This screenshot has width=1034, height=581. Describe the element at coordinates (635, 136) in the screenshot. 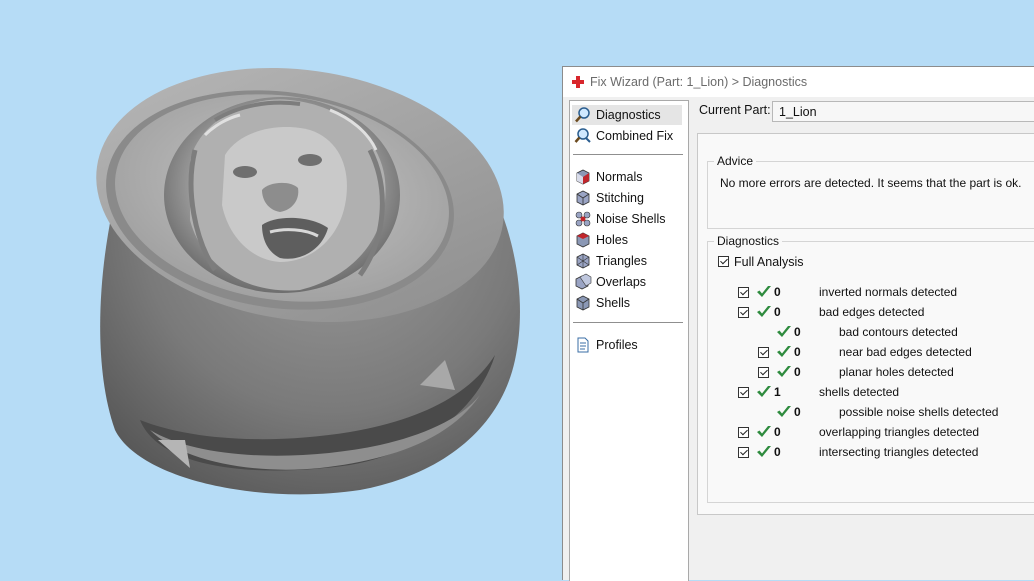

I see `nav-label: Combined Fix` at that location.